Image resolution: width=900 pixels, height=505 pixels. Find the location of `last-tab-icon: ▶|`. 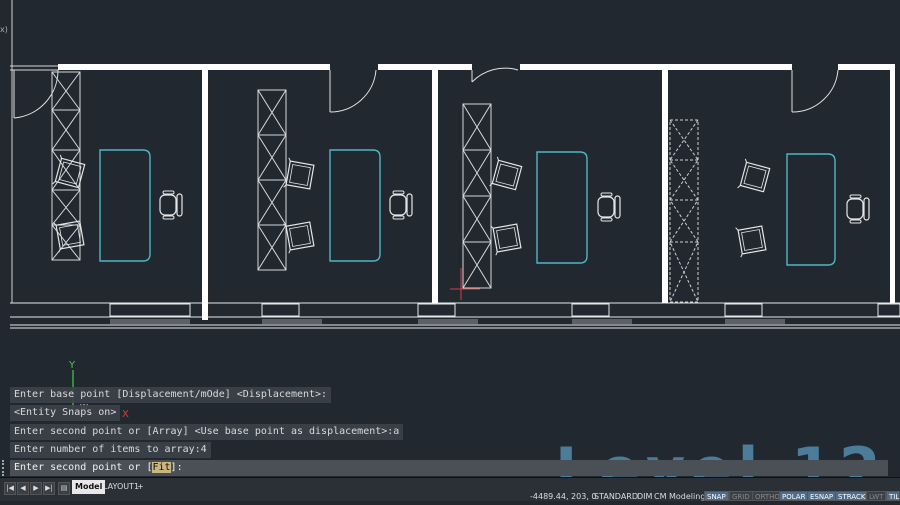

last-tab-icon: ▶| is located at coordinates (49, 488).